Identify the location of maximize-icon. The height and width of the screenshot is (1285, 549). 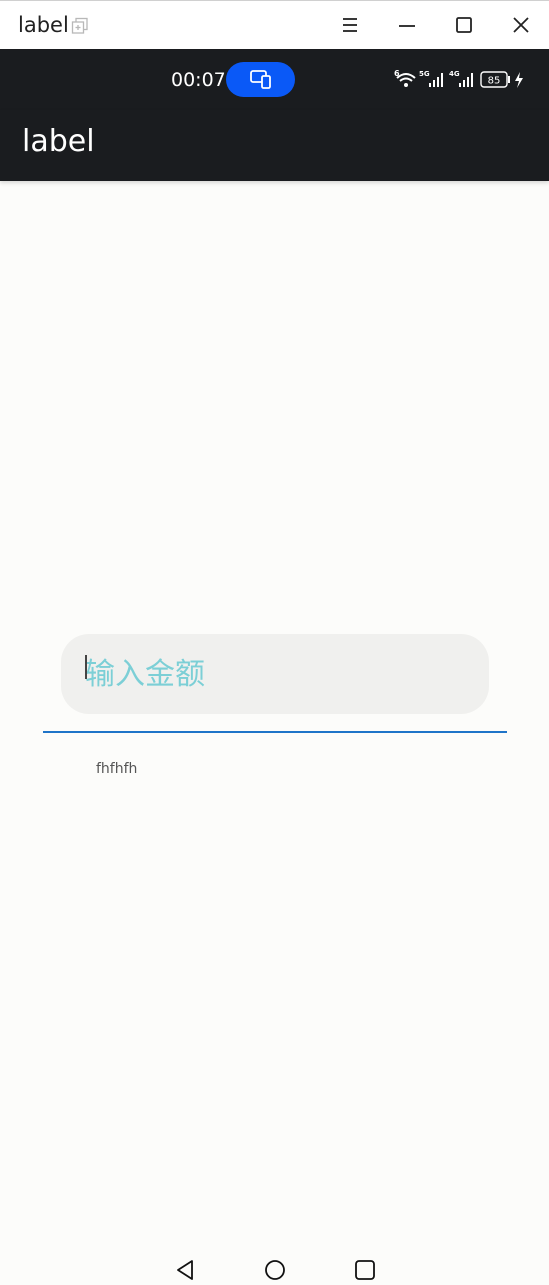
(464, 25).